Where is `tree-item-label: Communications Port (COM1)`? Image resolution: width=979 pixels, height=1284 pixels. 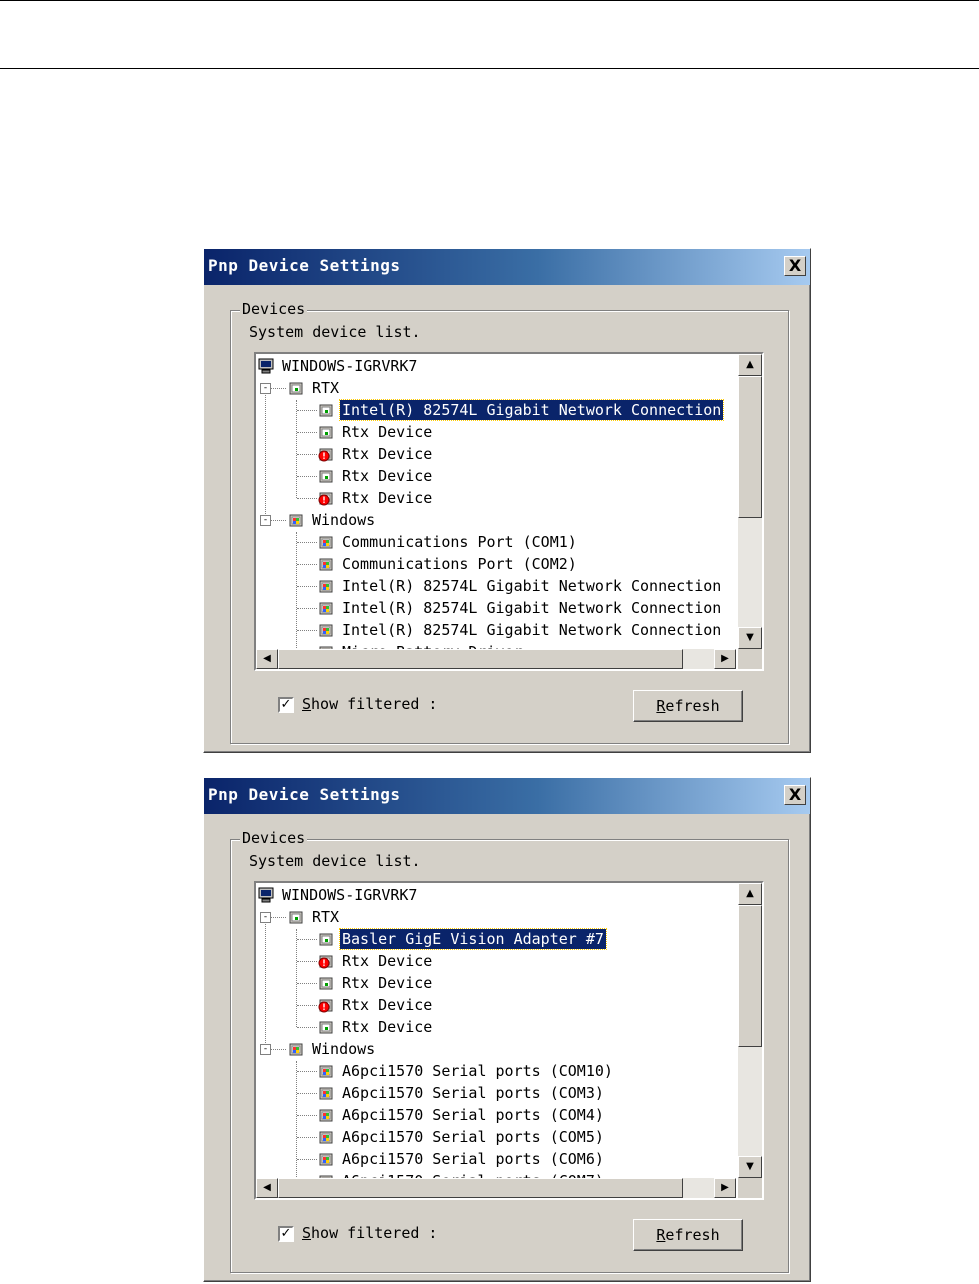 tree-item-label: Communications Port (COM1) is located at coordinates (459, 542).